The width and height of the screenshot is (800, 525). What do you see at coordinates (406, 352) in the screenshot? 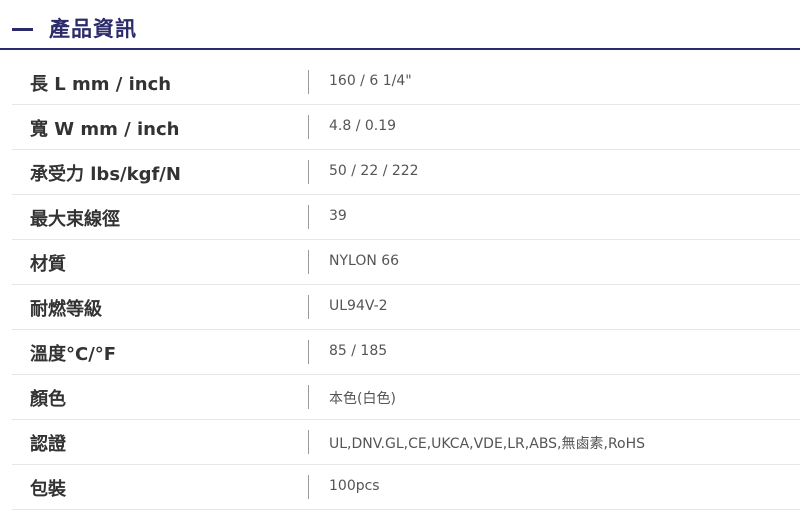
I see `spec-row-temperature: 溫度°C/°F 85 / 185` at bounding box center [406, 352].